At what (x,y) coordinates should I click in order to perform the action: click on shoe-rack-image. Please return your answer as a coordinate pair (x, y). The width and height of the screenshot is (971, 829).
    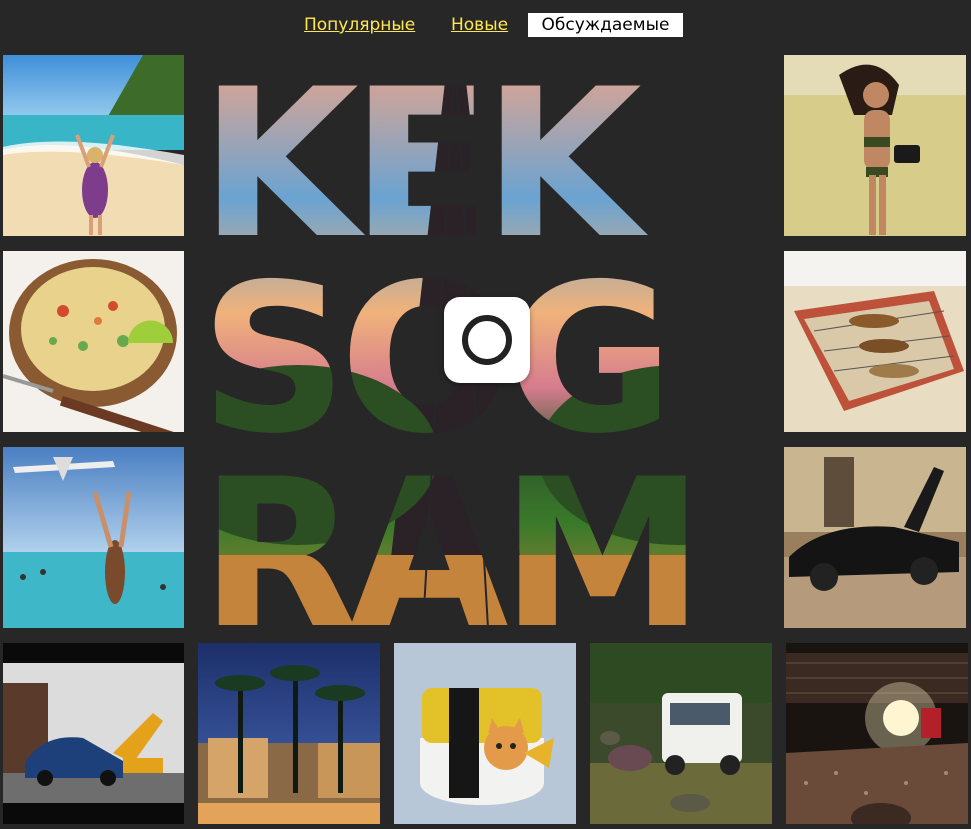
    Looking at the image, I should click on (875, 341).